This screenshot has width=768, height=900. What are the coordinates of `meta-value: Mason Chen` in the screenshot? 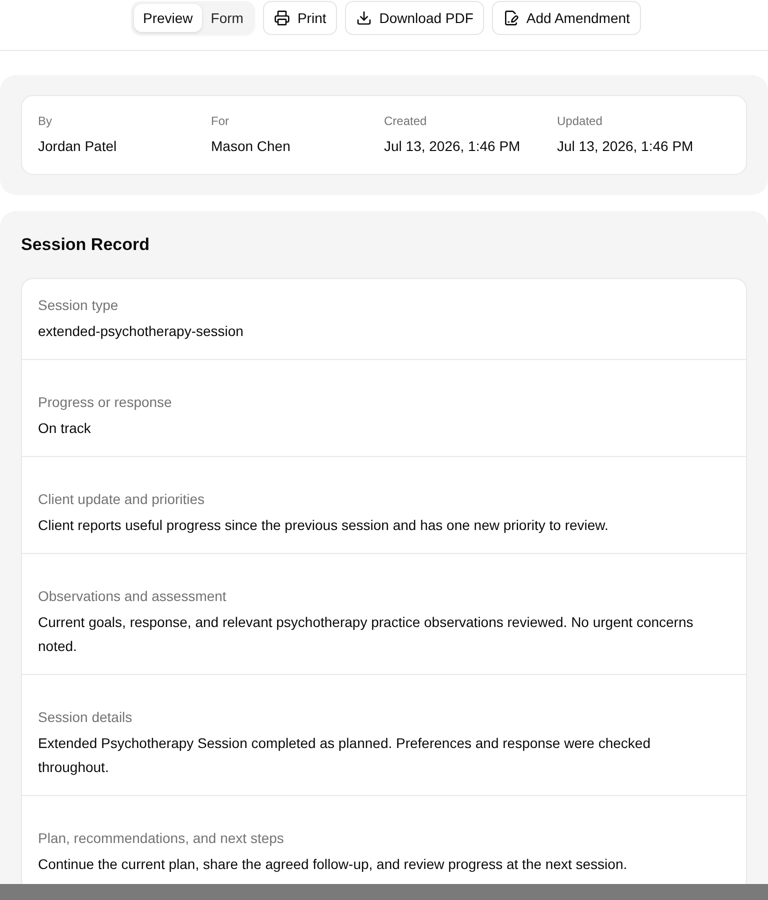 It's located at (251, 146).